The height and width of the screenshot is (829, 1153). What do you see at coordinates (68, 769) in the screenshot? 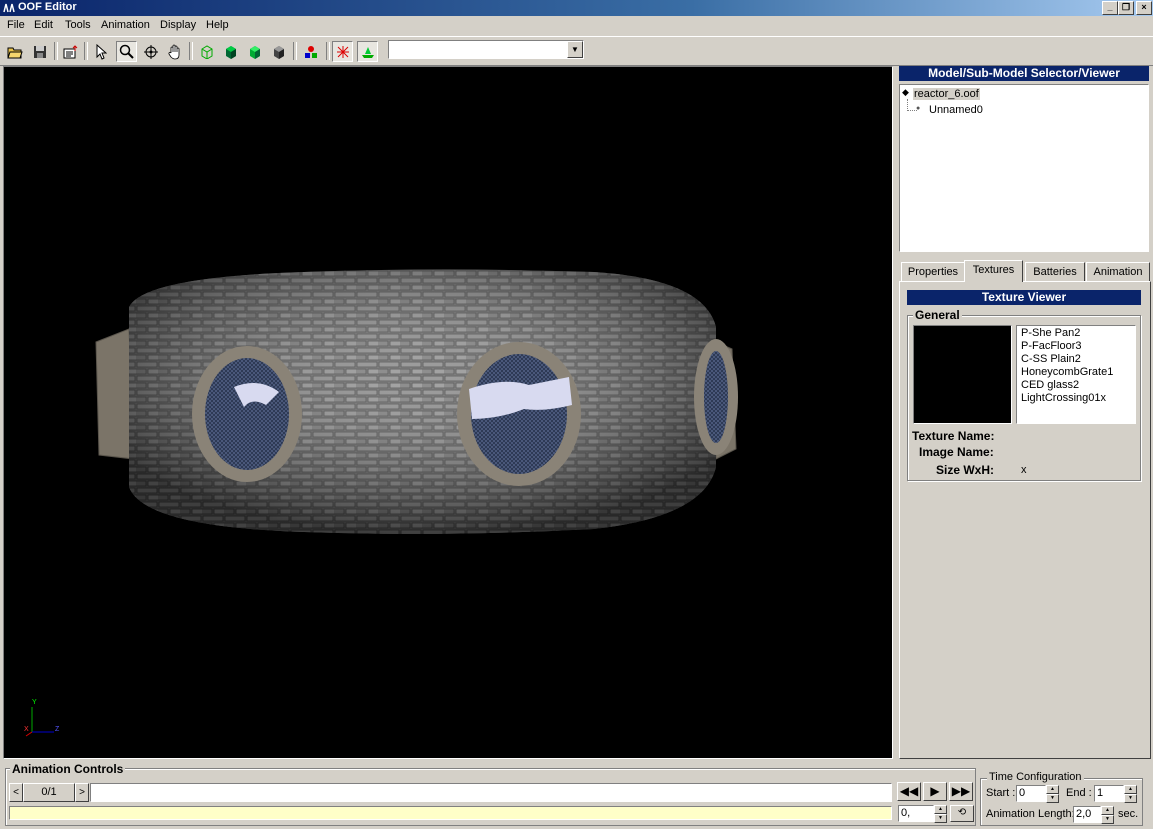
I see `animation-controls-label: Animation Controls` at bounding box center [68, 769].